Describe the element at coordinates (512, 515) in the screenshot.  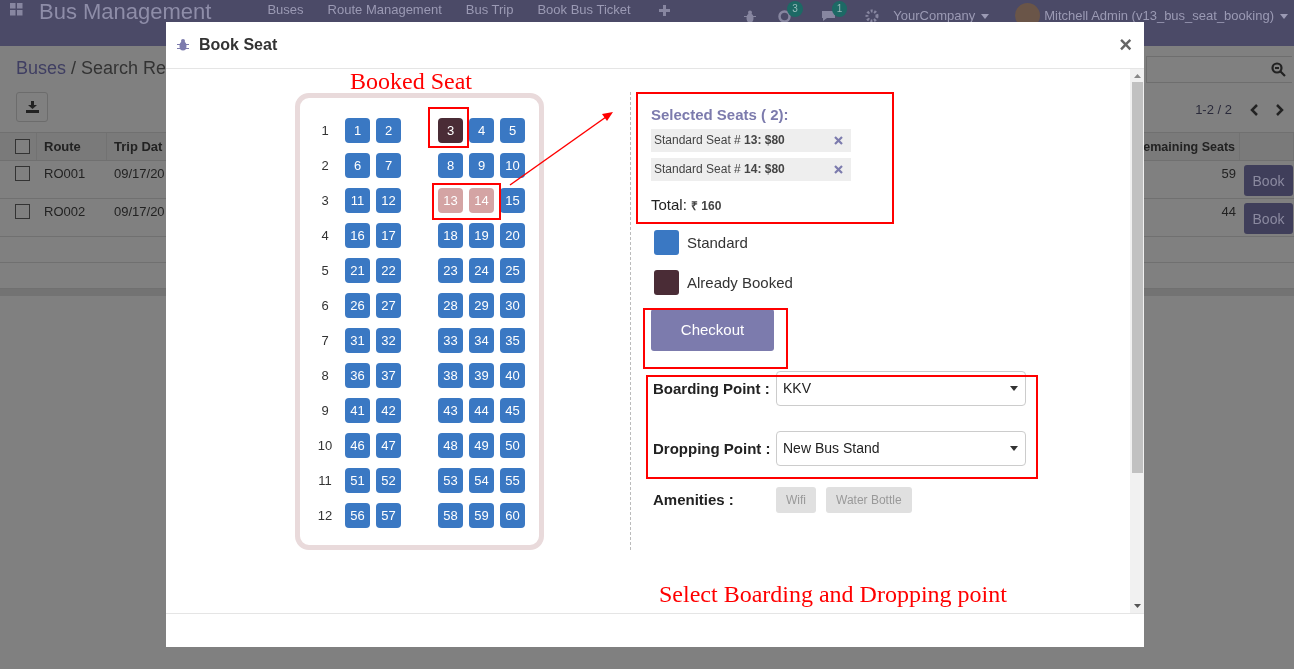
I see `seat-button: 60` at that location.